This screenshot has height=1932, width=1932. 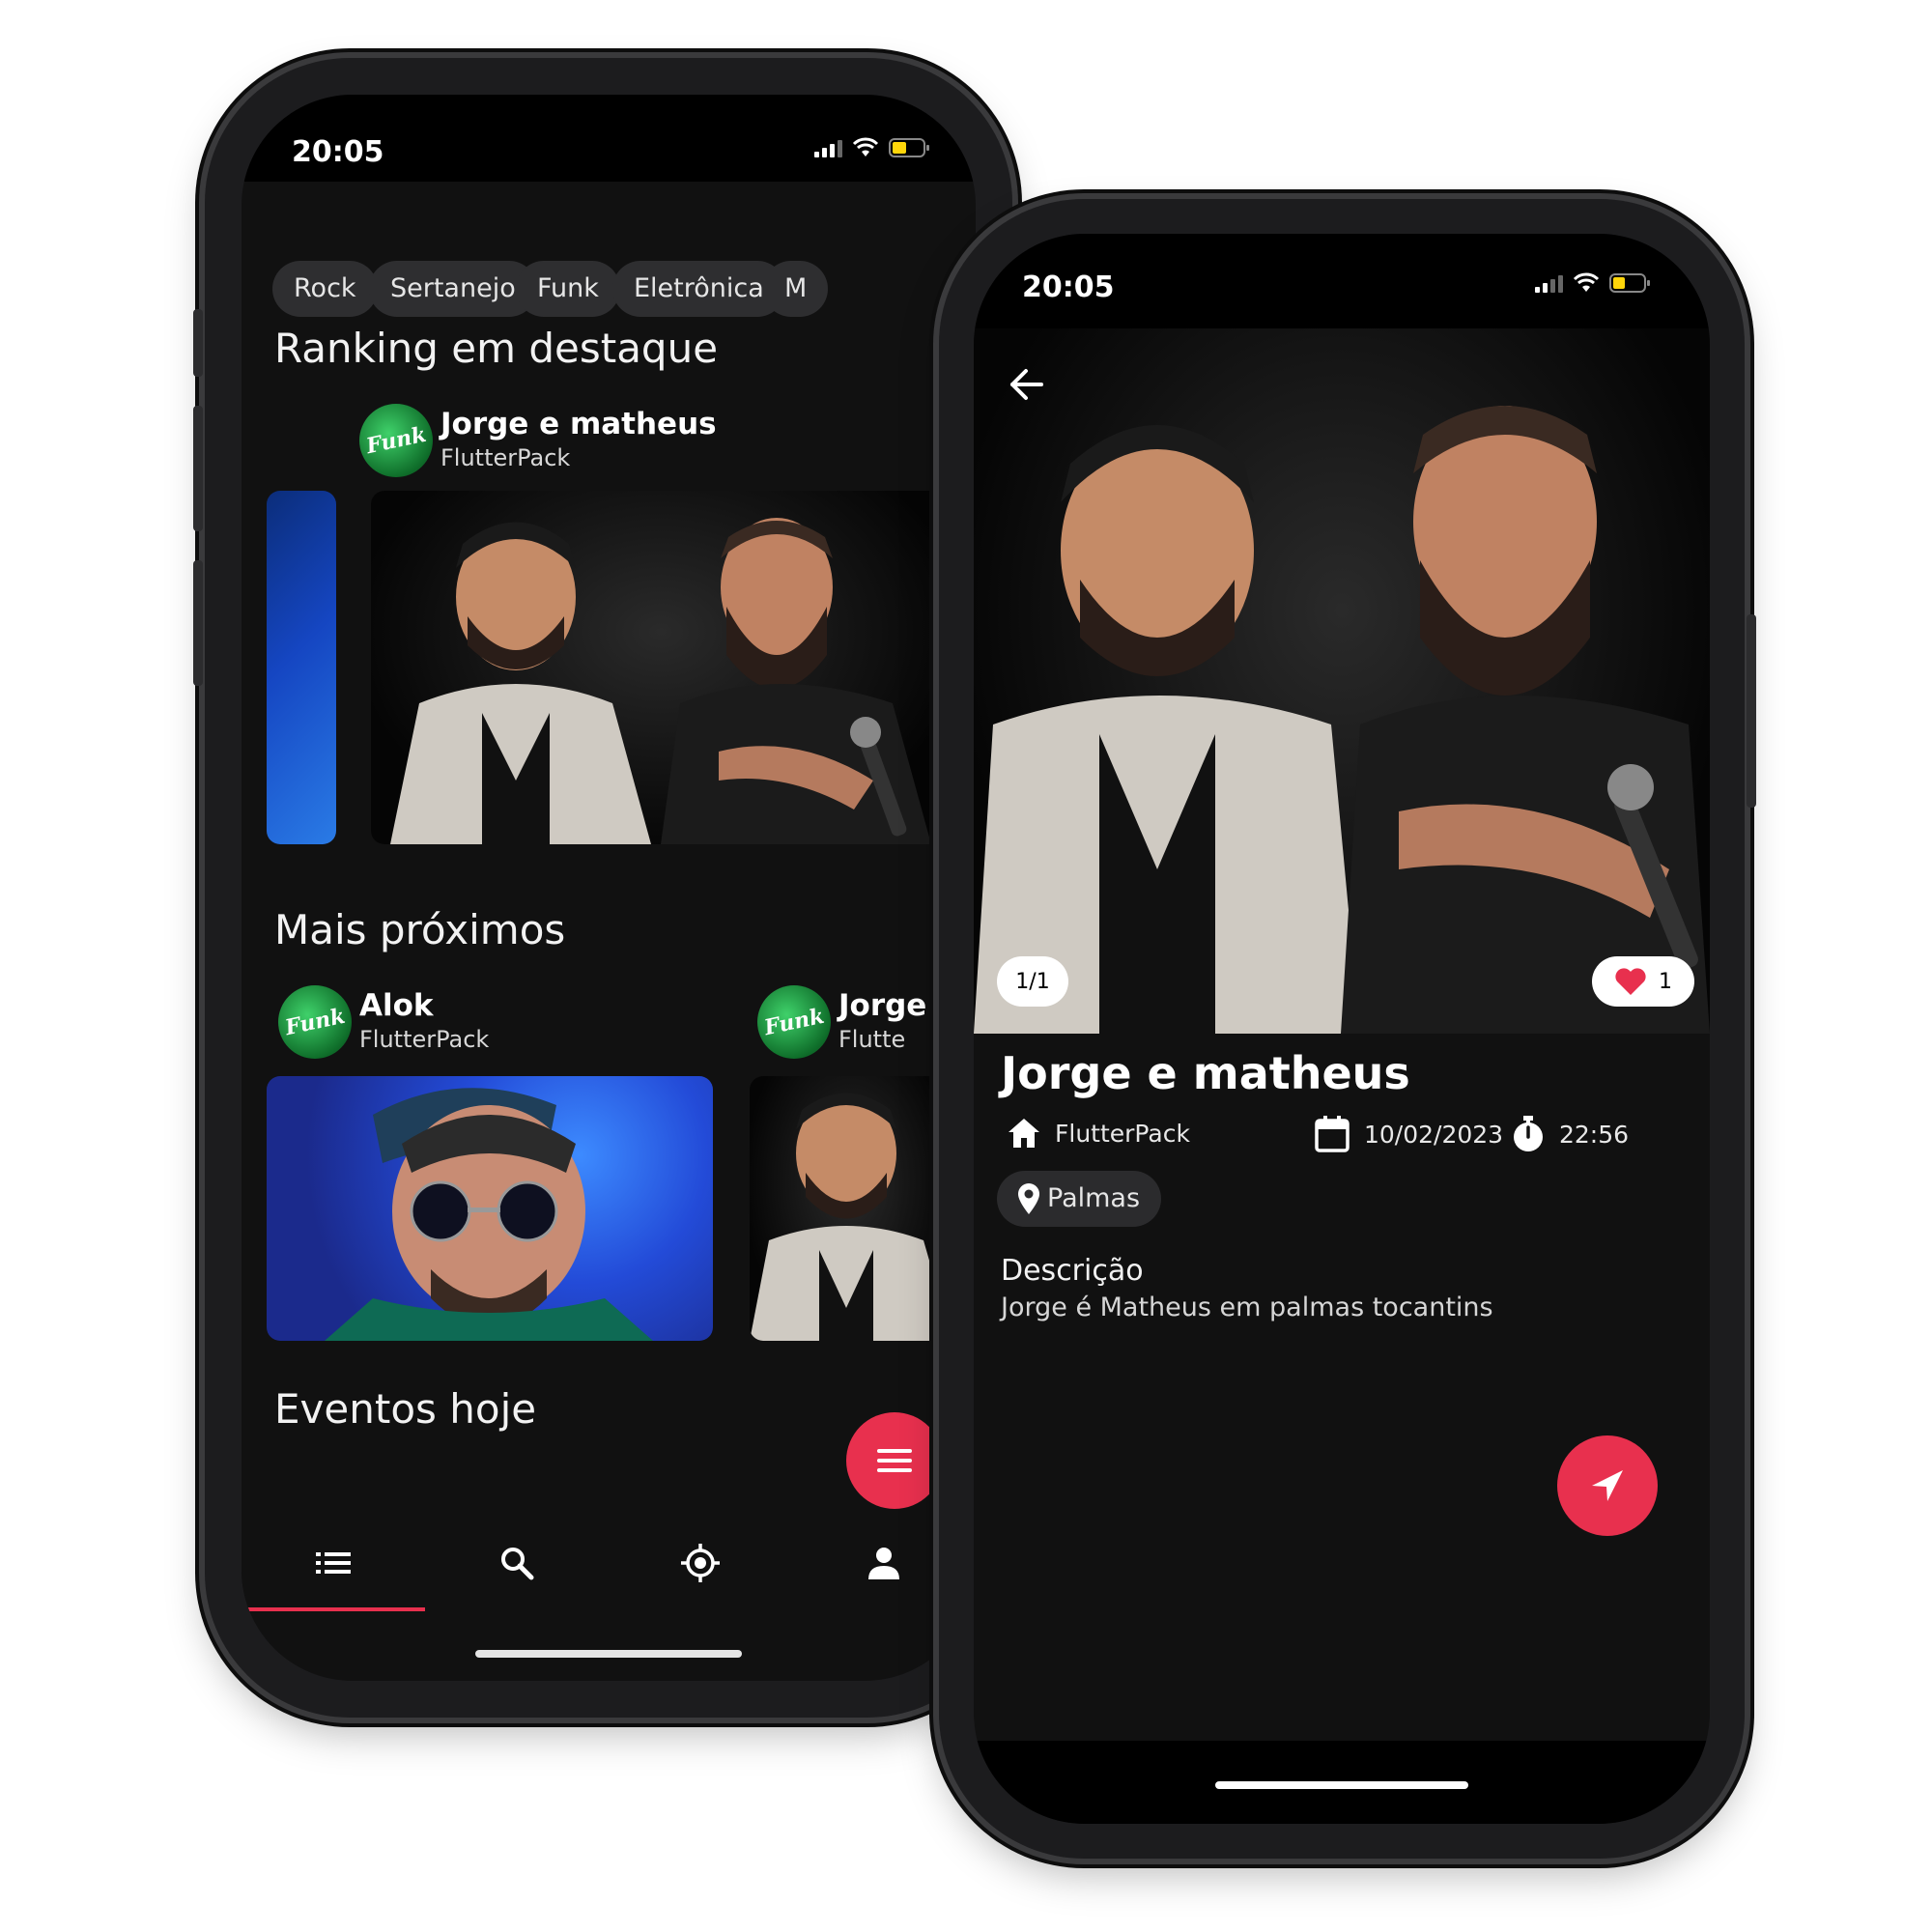 I want to click on card-title: Alok, so click(x=396, y=1005).